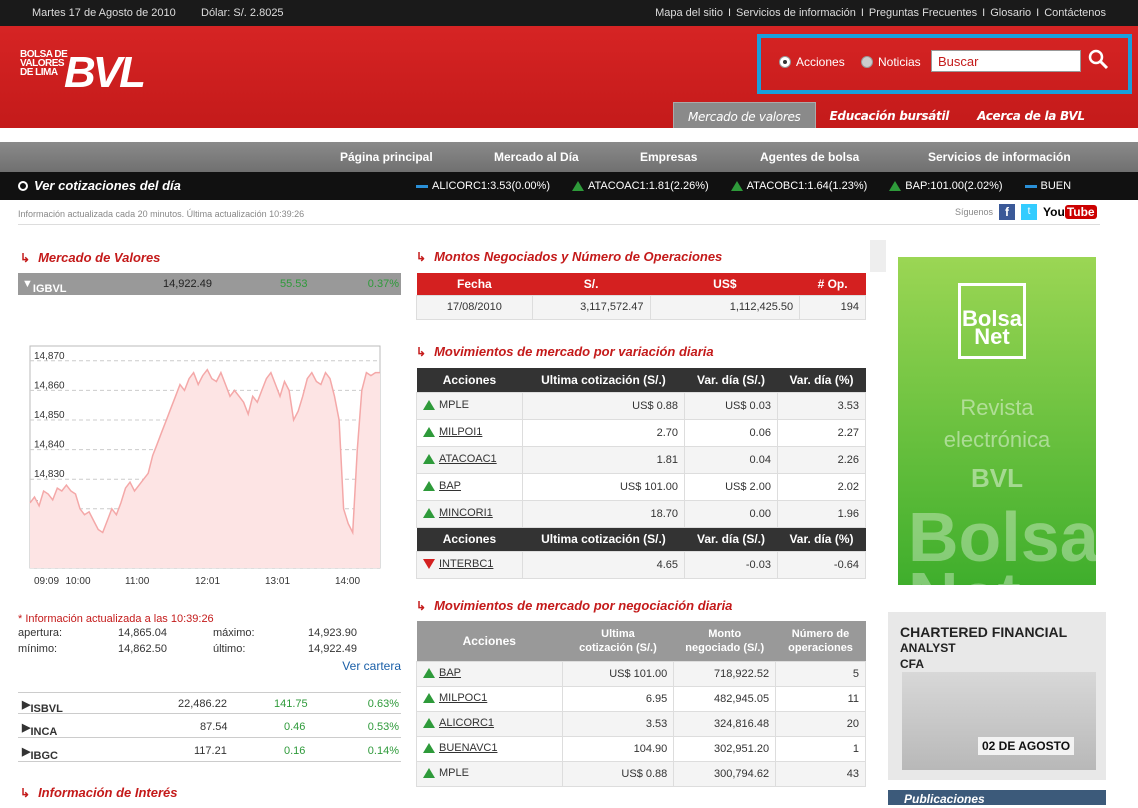 Image resolution: width=1138 pixels, height=808 pixels. I want to click on table-row: BUENAVC1 104.90 302,951.20 1, so click(641, 748).